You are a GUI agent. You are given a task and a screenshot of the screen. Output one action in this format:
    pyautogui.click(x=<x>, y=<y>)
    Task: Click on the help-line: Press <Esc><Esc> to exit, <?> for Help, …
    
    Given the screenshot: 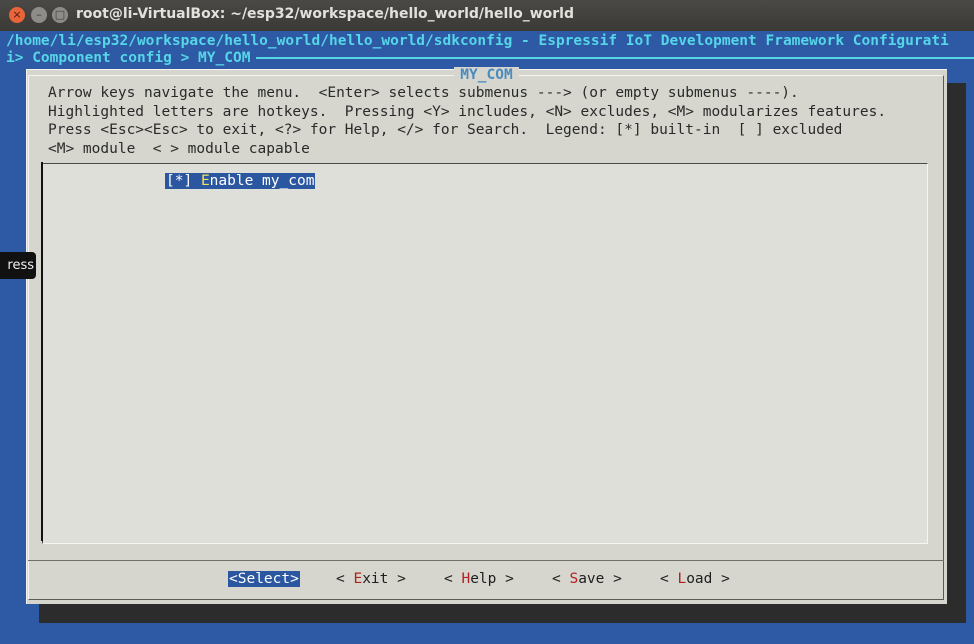 What is the action you would take?
    pyautogui.click(x=445, y=130)
    